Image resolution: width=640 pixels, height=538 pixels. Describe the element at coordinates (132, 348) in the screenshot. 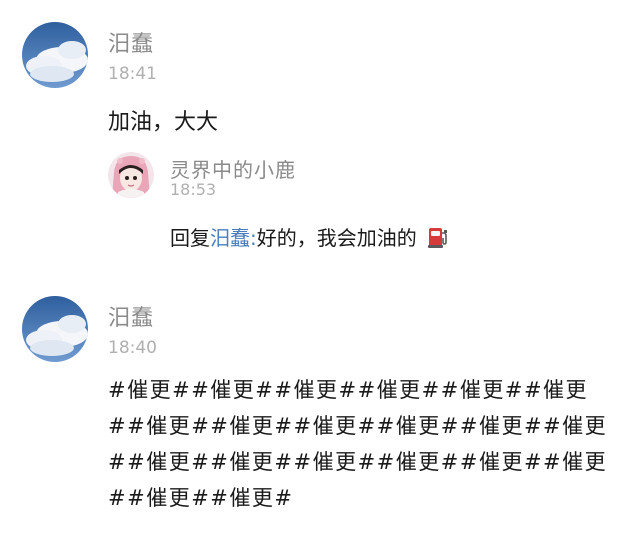

I see `comment-time: 18:40` at that location.